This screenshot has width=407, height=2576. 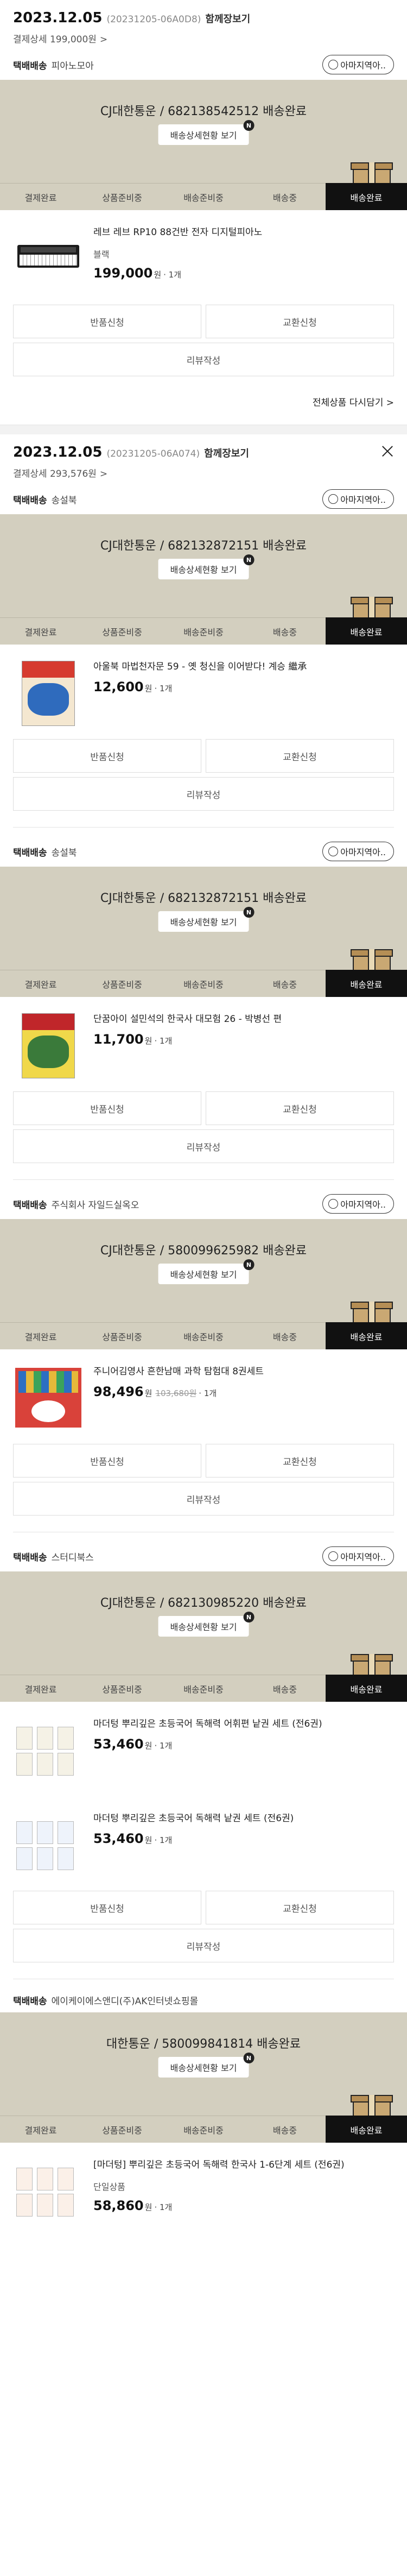 What do you see at coordinates (203, 395) in the screenshot?
I see `reorder-all-link: 전체상품 다시담기 >` at bounding box center [203, 395].